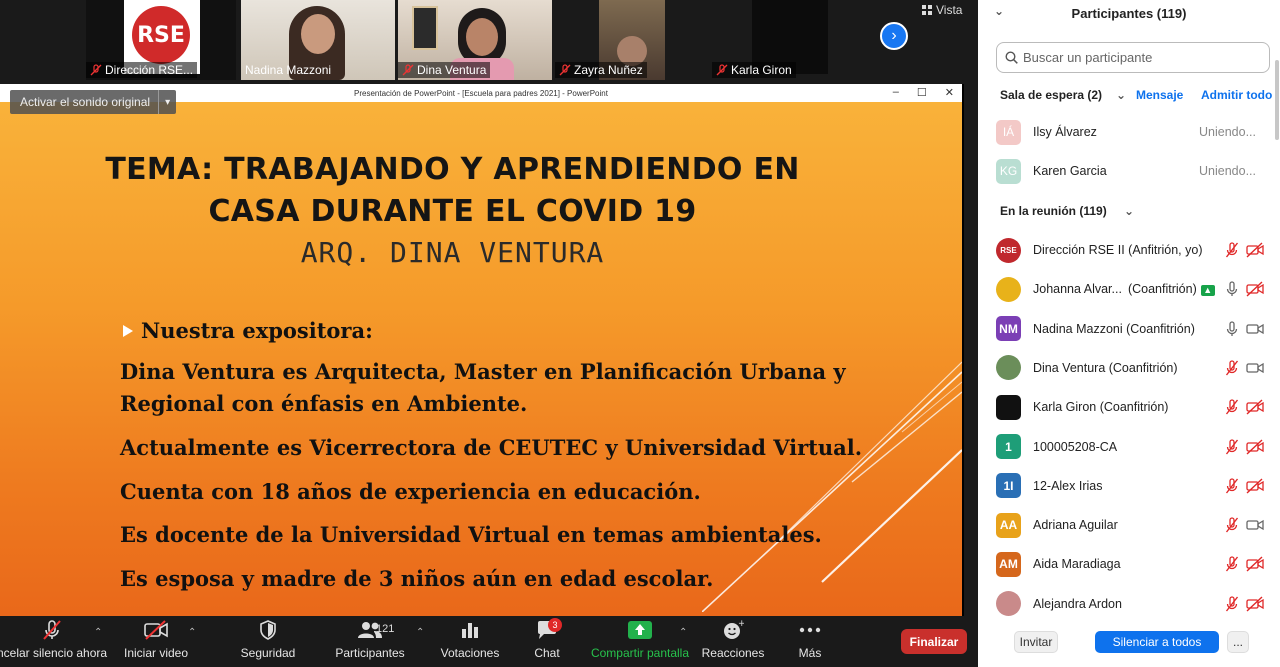 This screenshot has width=1280, height=667. Describe the element at coordinates (1129, 604) in the screenshot. I see `list-item: Alejandra Ardon` at that location.